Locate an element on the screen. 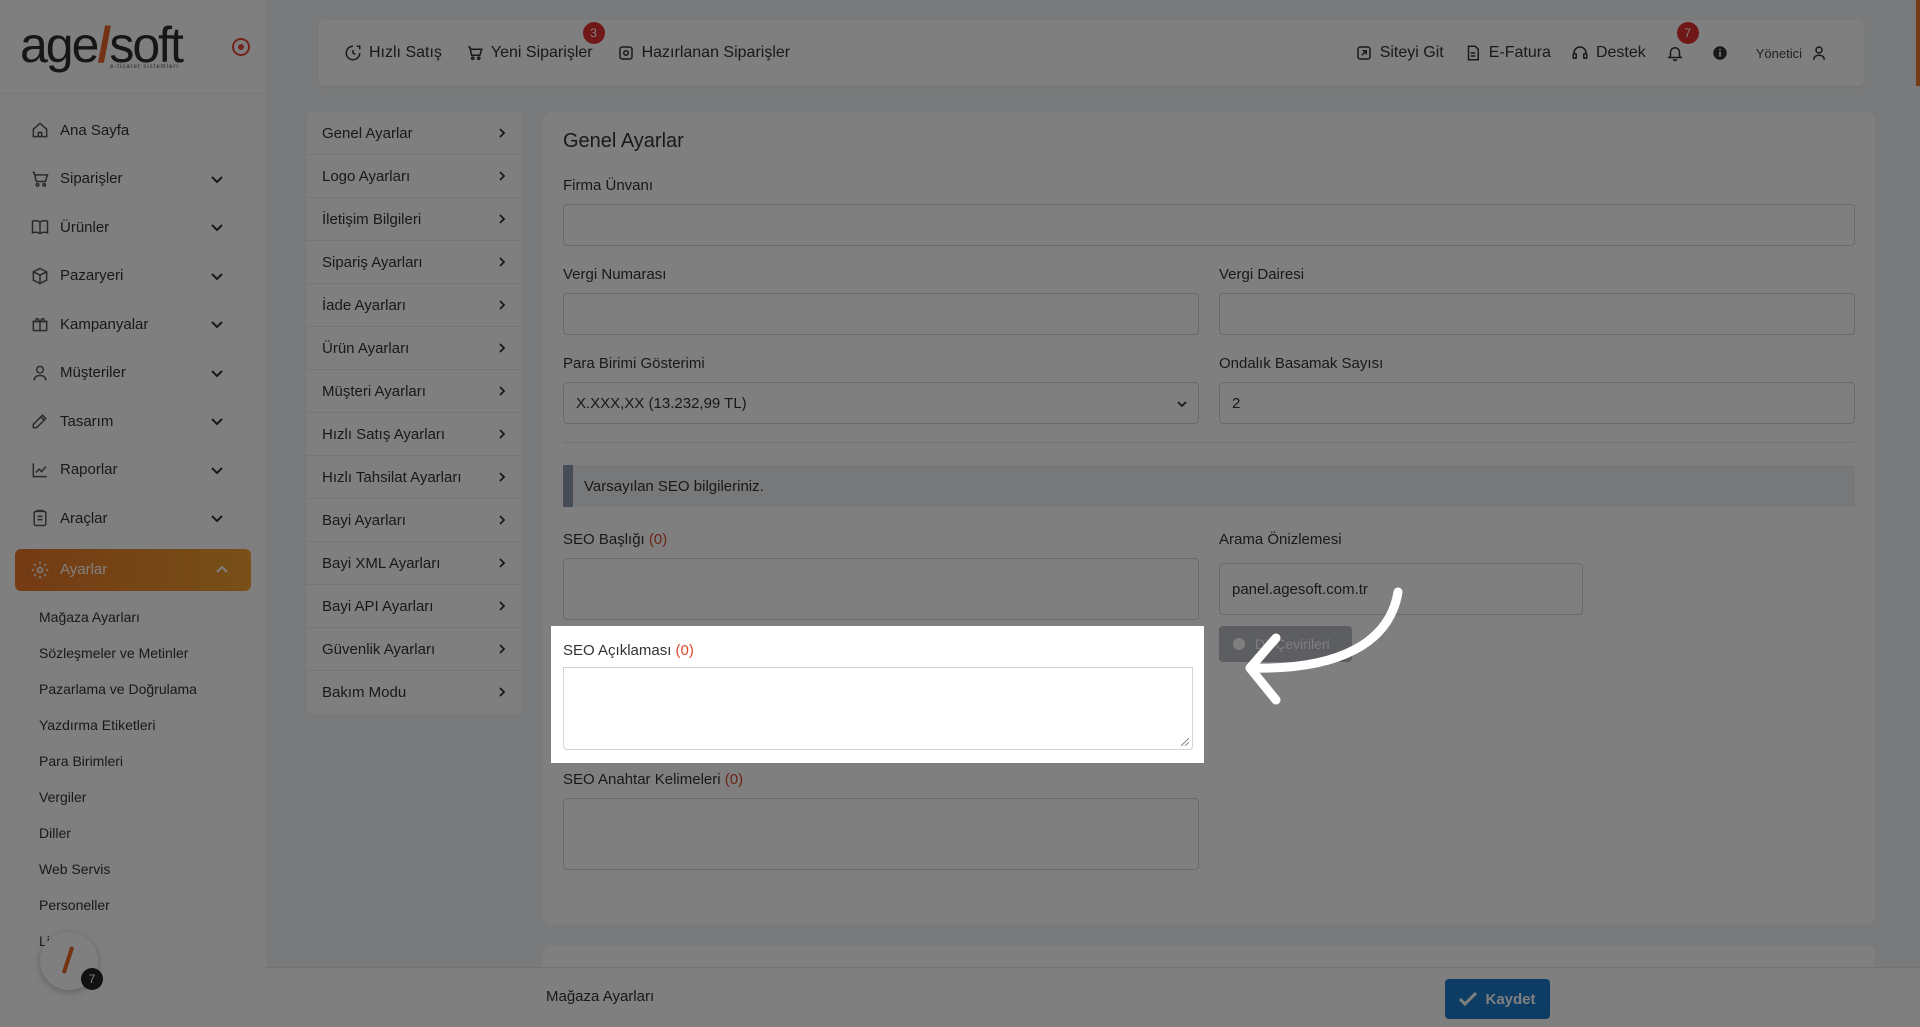  scrollbar-thumb is located at coordinates (1918, 43).